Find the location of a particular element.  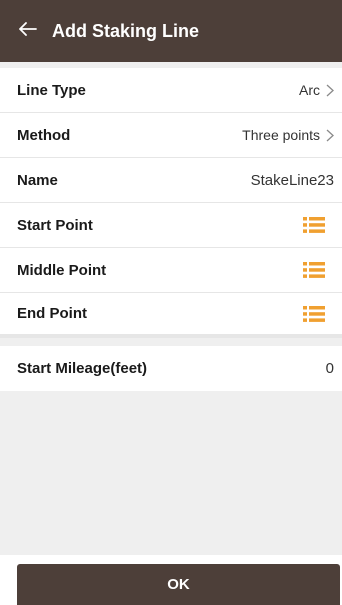

method-row: Method Three points is located at coordinates (171, 135).